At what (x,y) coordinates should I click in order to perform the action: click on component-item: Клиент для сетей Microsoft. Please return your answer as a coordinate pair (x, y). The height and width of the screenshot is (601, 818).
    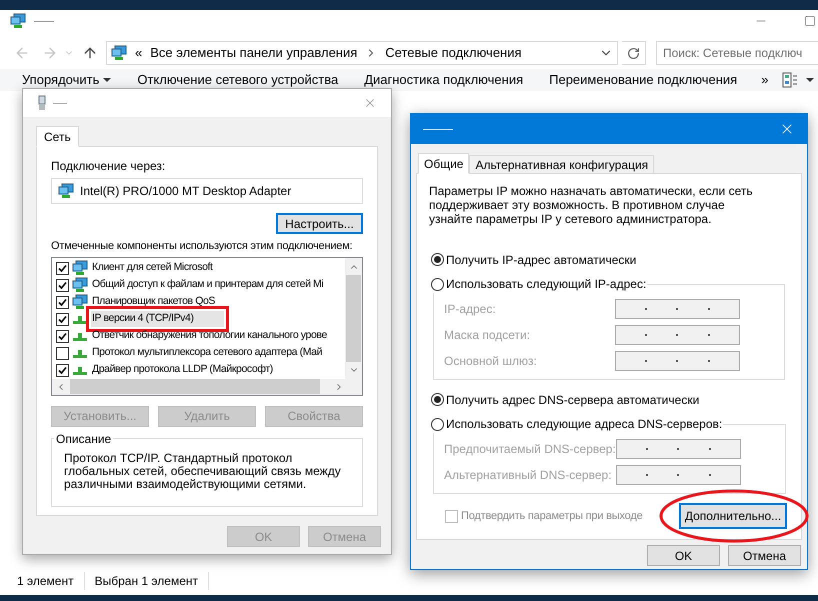
    Looking at the image, I should click on (152, 268).